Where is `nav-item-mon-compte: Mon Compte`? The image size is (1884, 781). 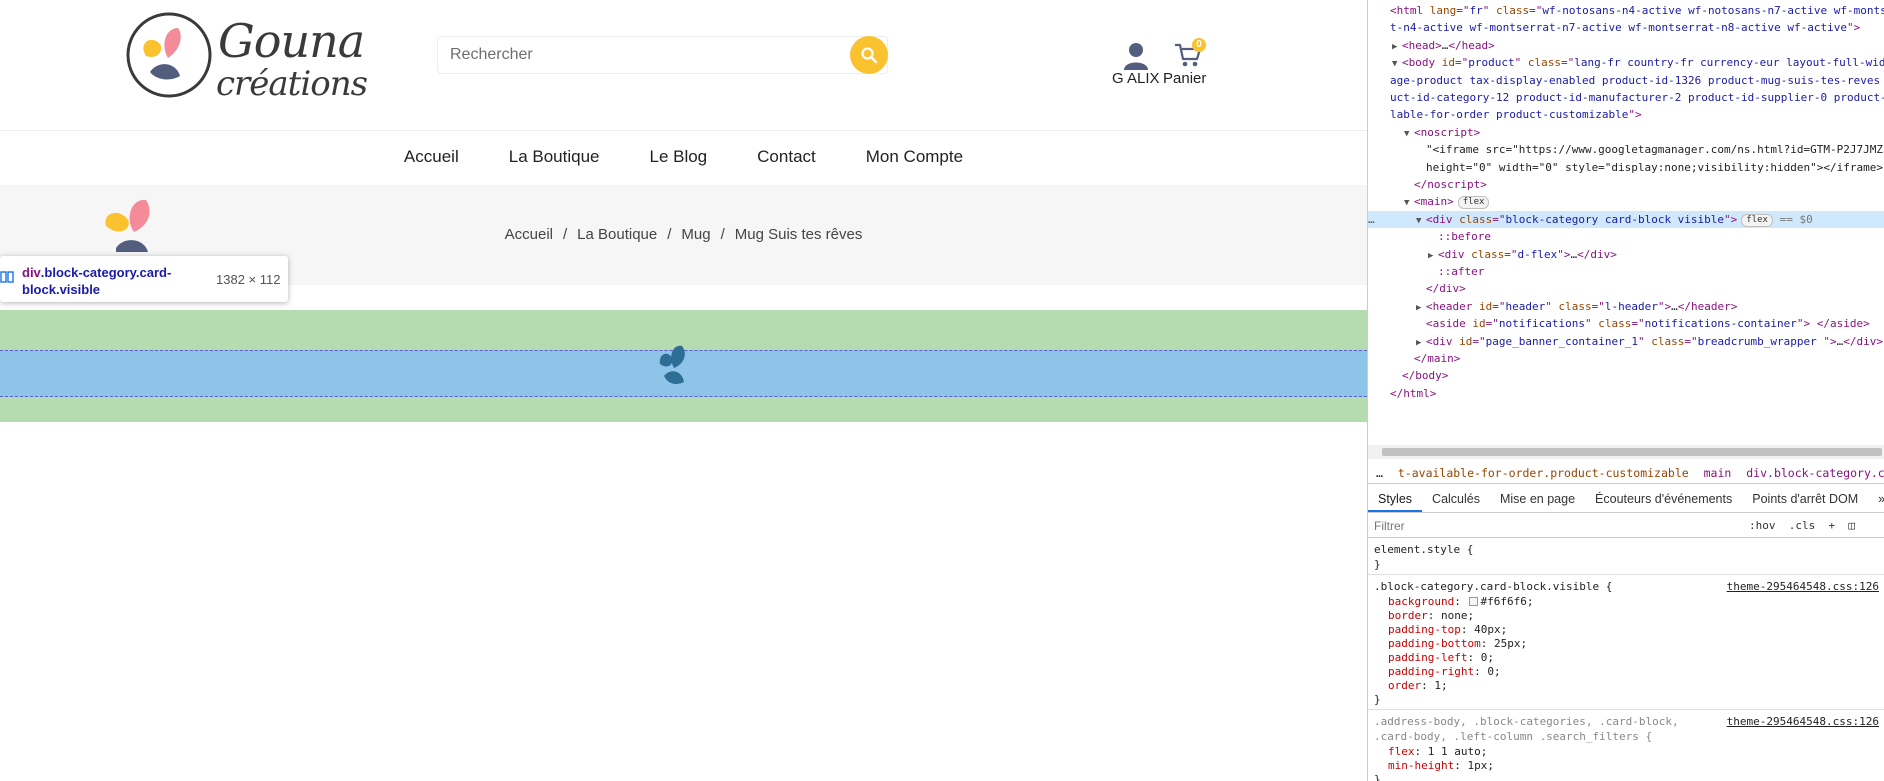
nav-item-mon-compte: Mon Compte is located at coordinates (914, 158).